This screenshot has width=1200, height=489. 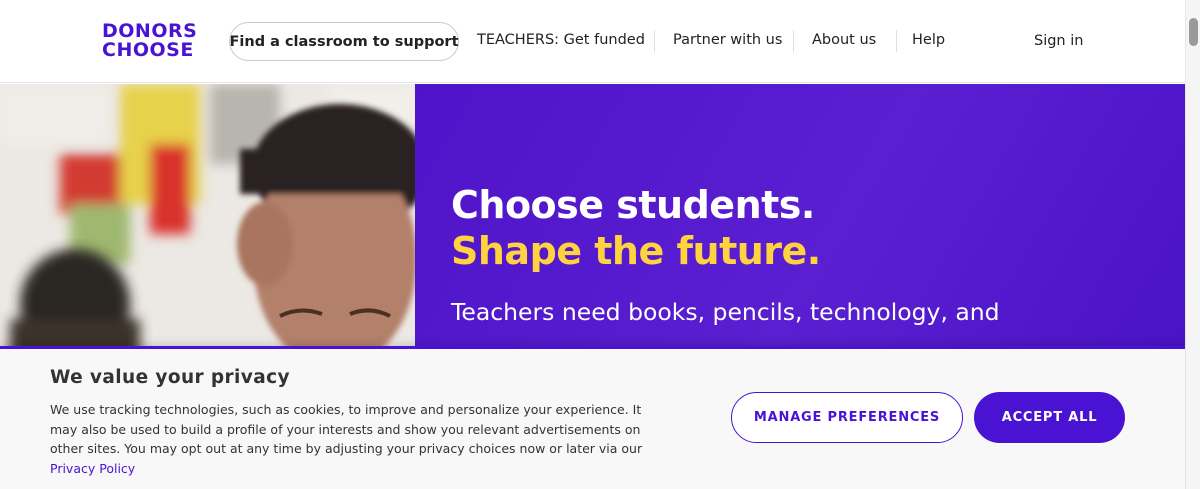 What do you see at coordinates (847, 417) in the screenshot?
I see `manage-preferences-button: MANAGE PREFERENCES` at bounding box center [847, 417].